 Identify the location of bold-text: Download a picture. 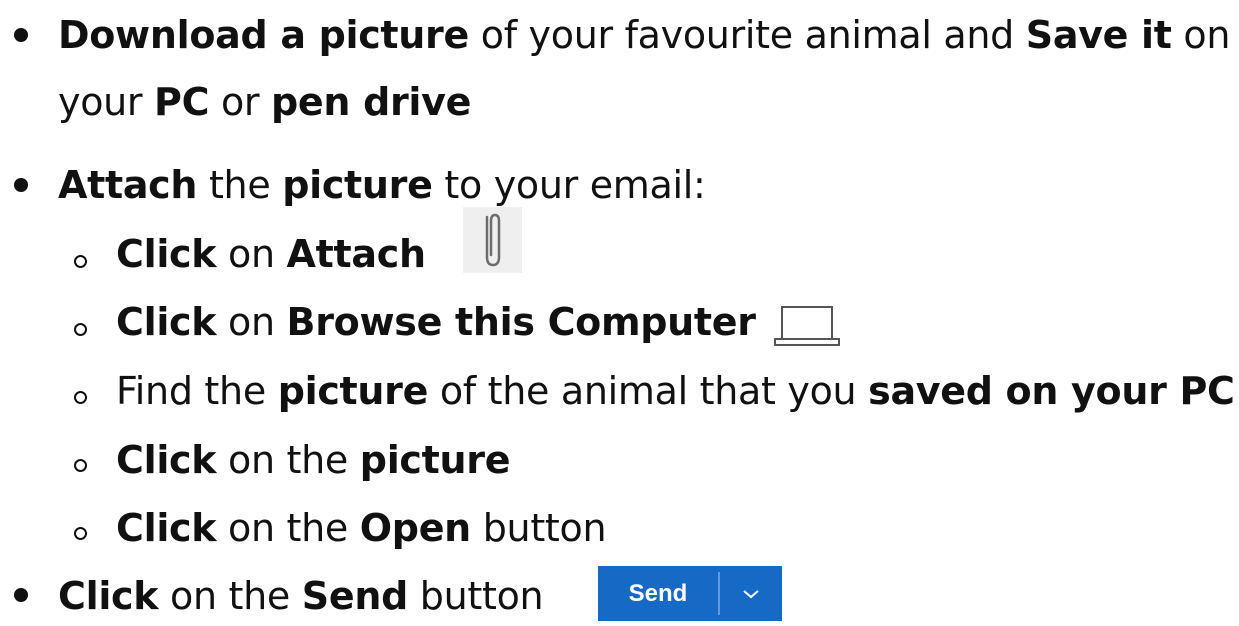
(263, 35).